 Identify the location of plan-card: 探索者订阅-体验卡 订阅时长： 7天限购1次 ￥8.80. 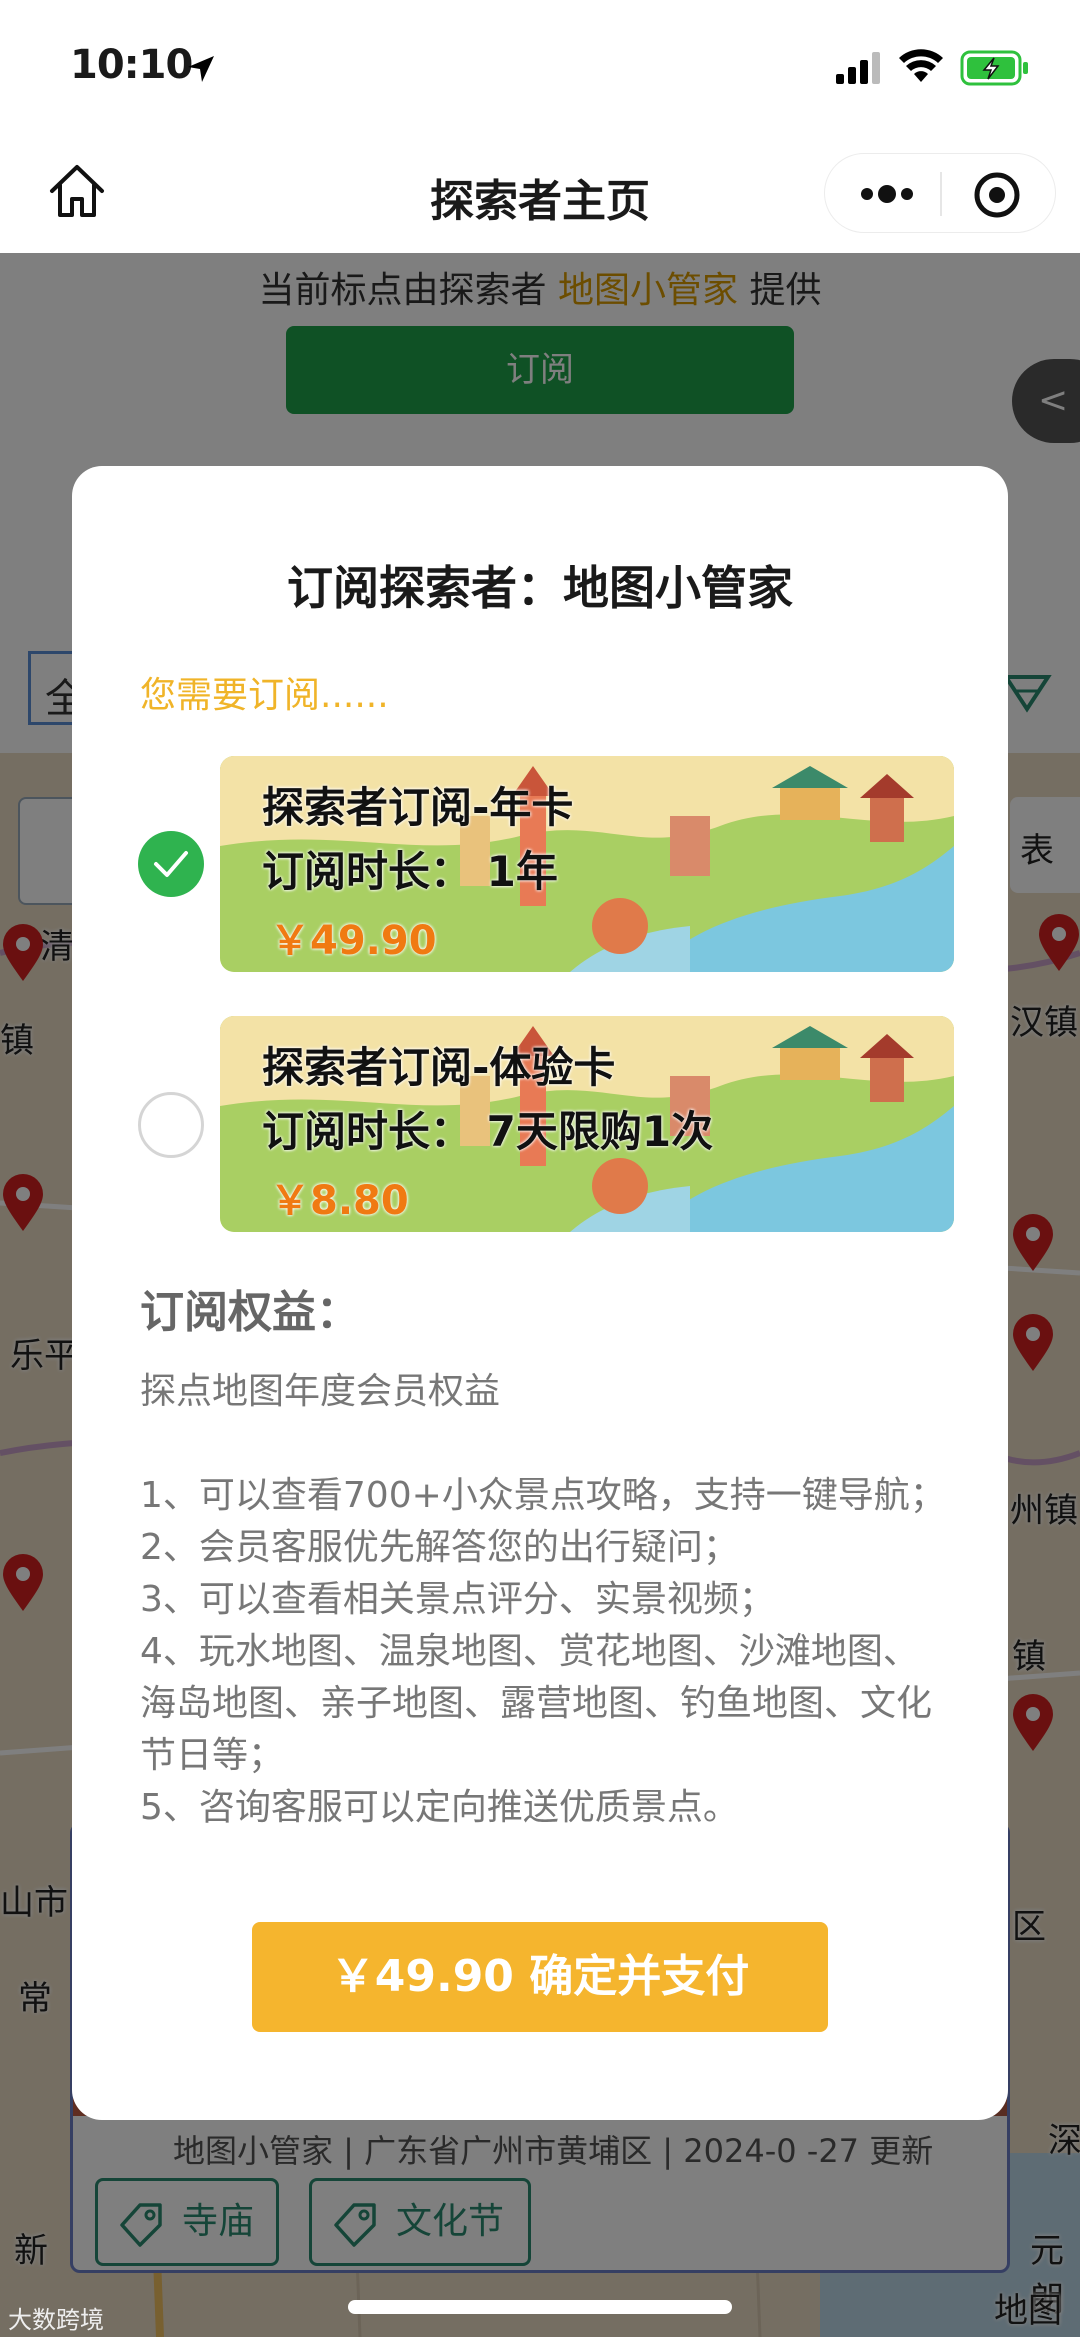
(587, 1124).